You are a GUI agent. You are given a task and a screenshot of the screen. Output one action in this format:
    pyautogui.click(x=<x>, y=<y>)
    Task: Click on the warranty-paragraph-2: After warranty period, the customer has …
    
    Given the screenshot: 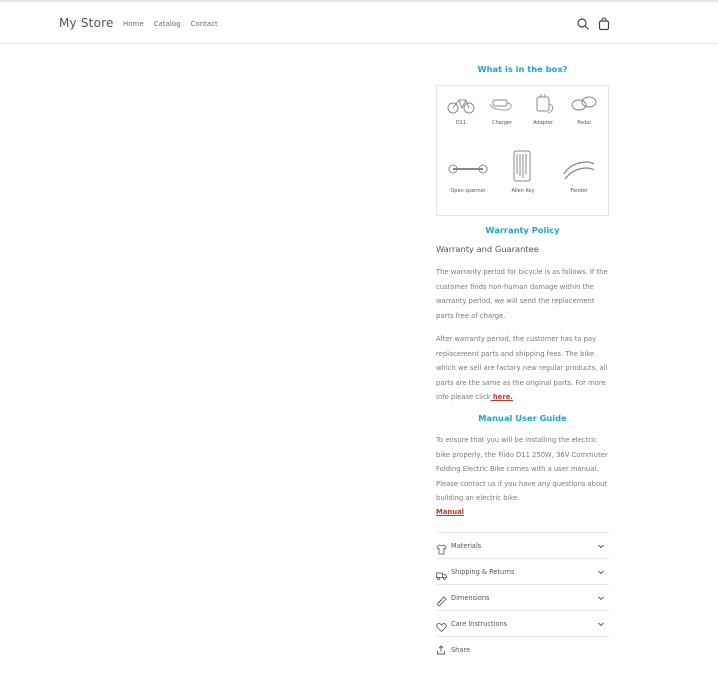 What is the action you would take?
    pyautogui.click(x=522, y=368)
    